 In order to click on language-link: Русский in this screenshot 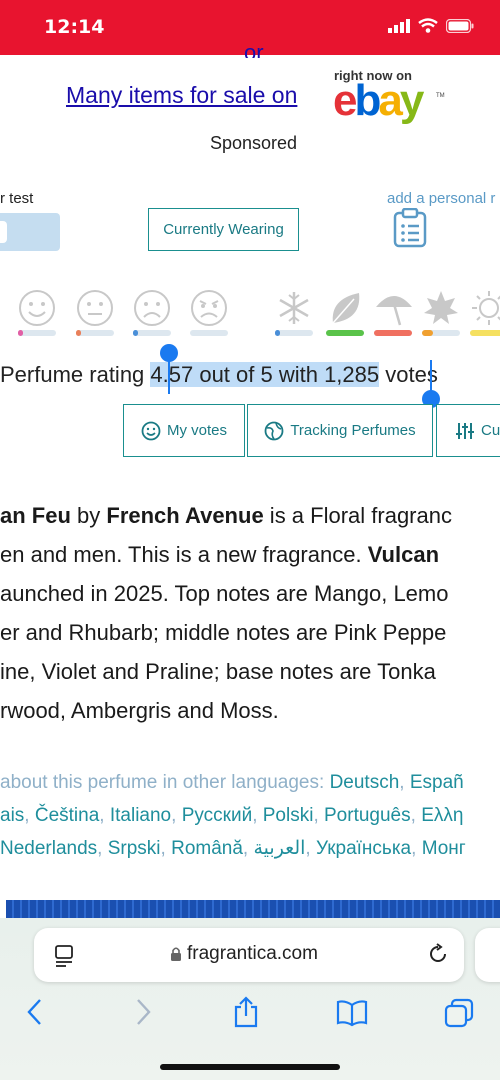, I will do `click(217, 815)`.